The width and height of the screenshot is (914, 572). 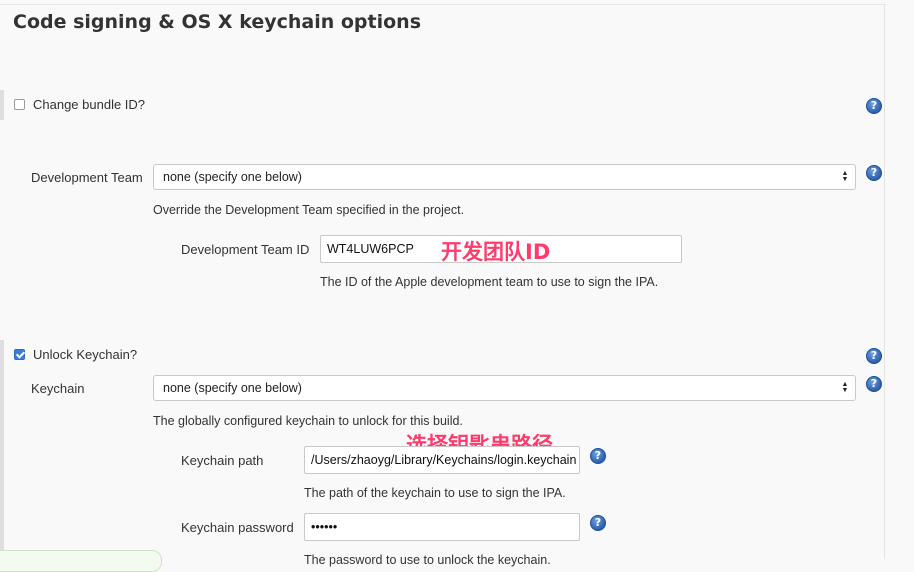 What do you see at coordinates (232, 177) in the screenshot?
I see `development-team-select-value: none (specify one below)` at bounding box center [232, 177].